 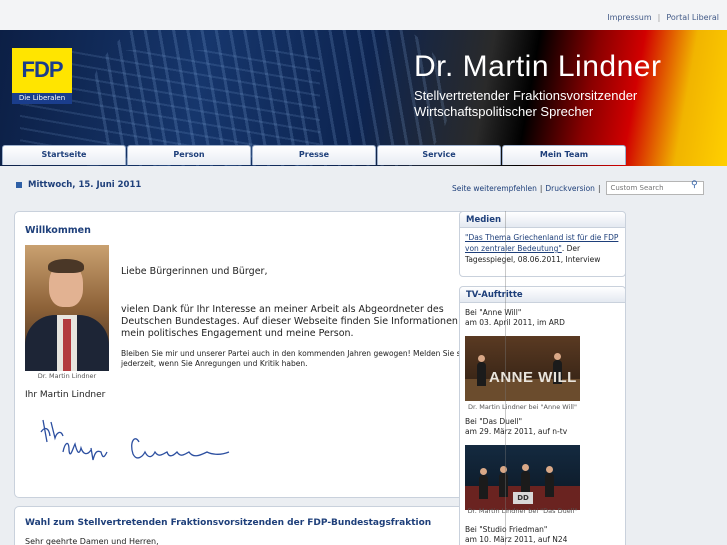 I want to click on date-text: Mittwoch, 15. Juni 2011, so click(x=85, y=185).